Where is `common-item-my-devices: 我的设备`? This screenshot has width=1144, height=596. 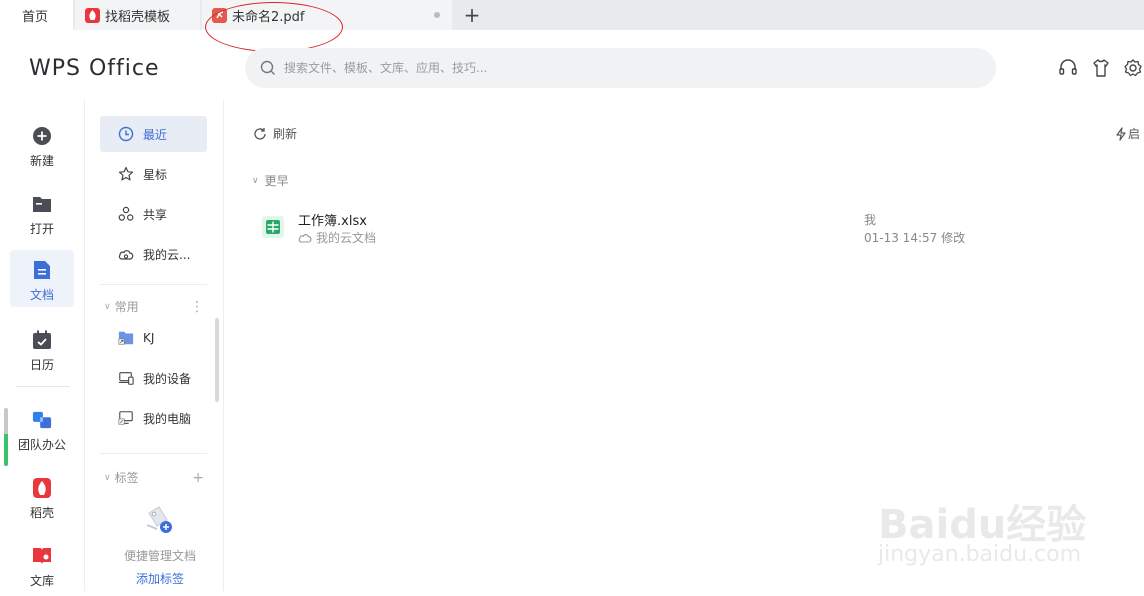 common-item-my-devices: 我的设备 is located at coordinates (153, 378).